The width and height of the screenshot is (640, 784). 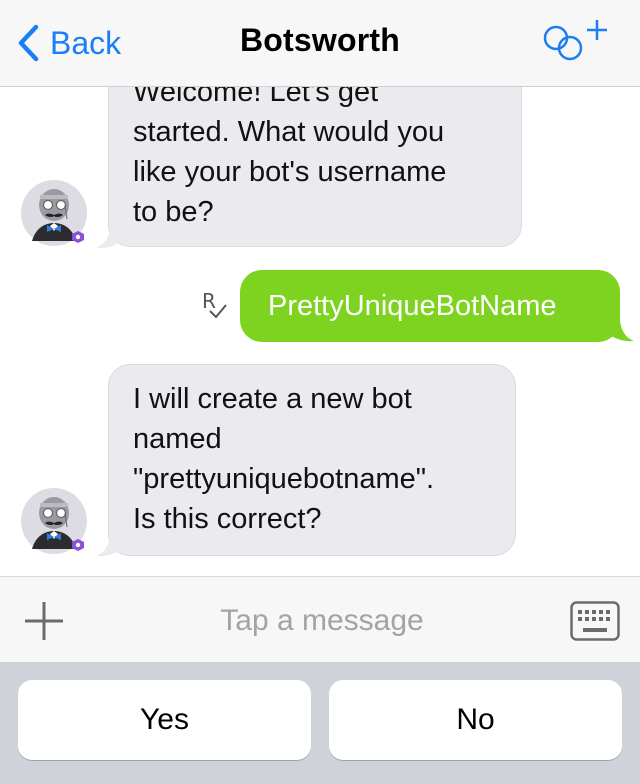 I want to click on keyboard-icon, so click(x=595, y=621).